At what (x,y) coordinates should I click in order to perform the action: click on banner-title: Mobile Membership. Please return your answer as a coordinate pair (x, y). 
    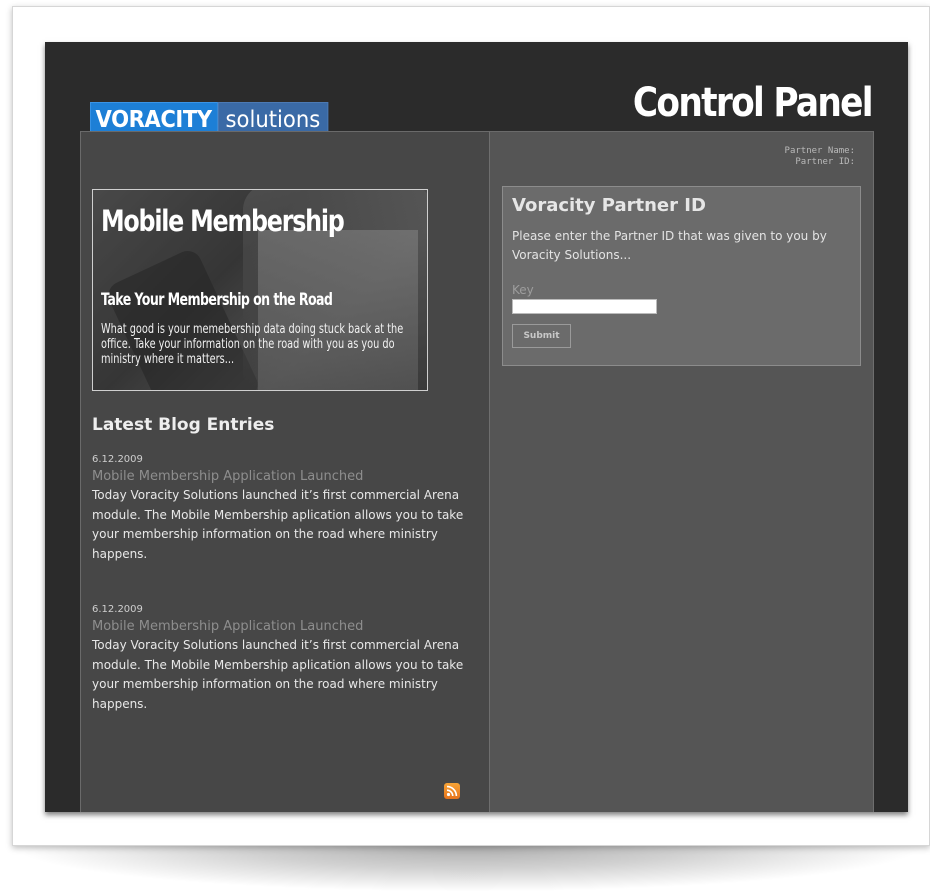
    Looking at the image, I should click on (223, 221).